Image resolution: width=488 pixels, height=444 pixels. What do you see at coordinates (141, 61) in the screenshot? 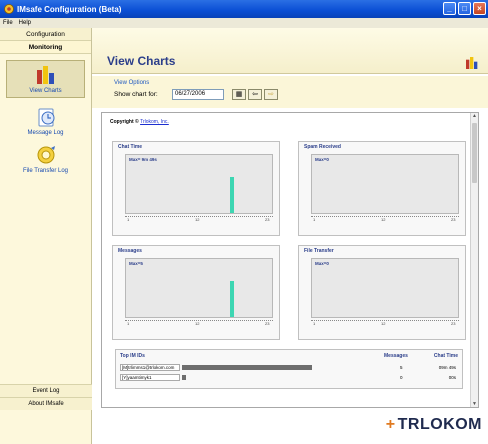
I see `page-title: View Charts` at bounding box center [141, 61].